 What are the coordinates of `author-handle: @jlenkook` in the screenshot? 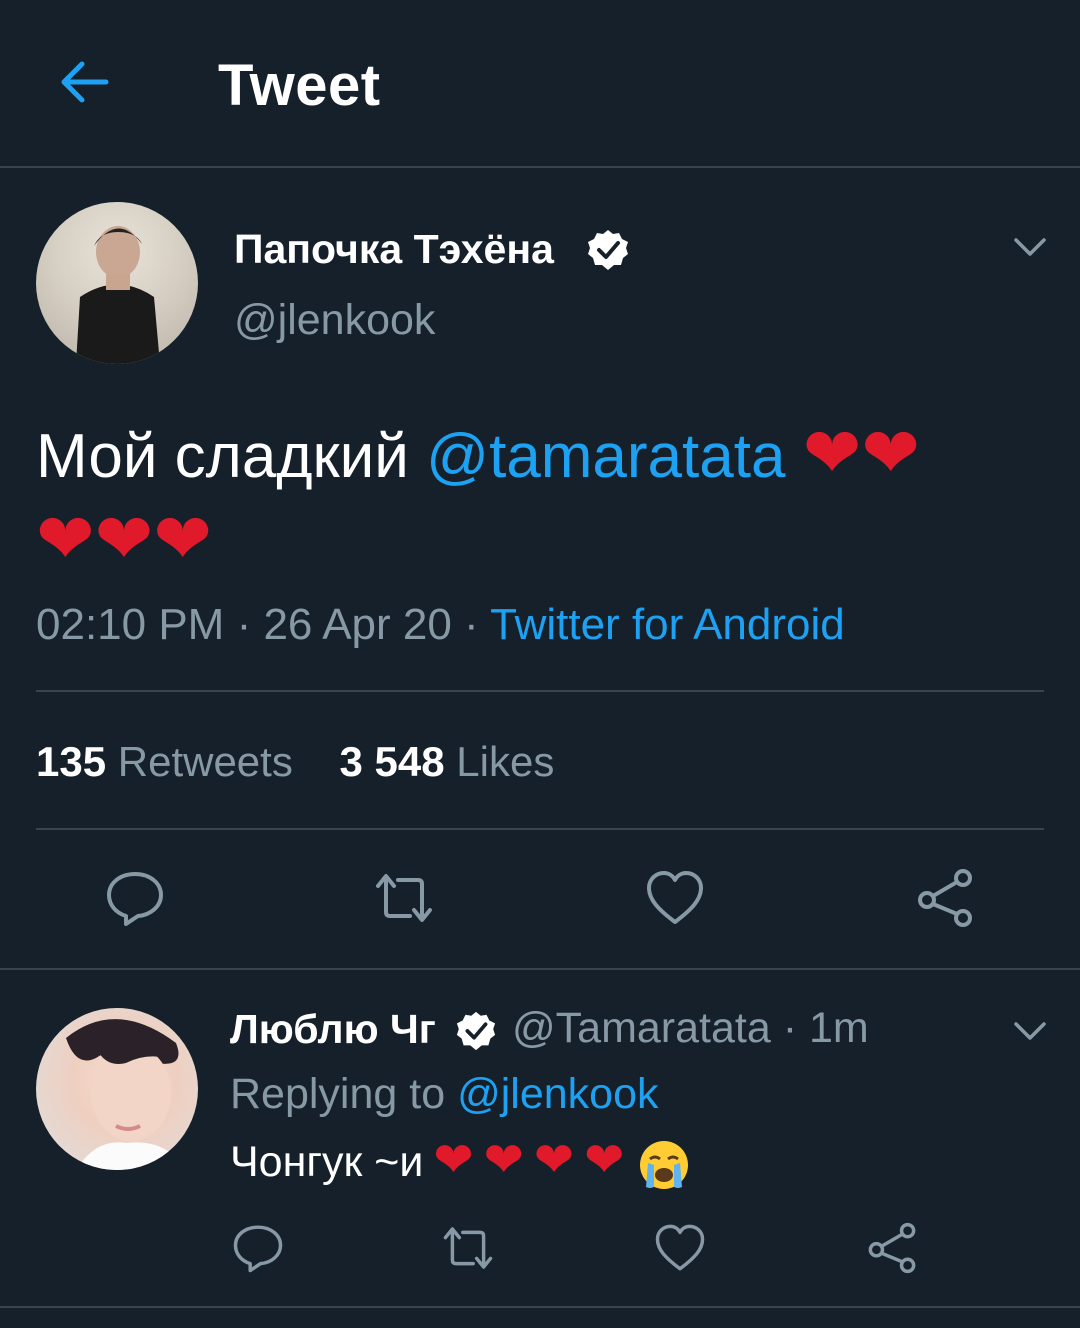 It's located at (334, 320).